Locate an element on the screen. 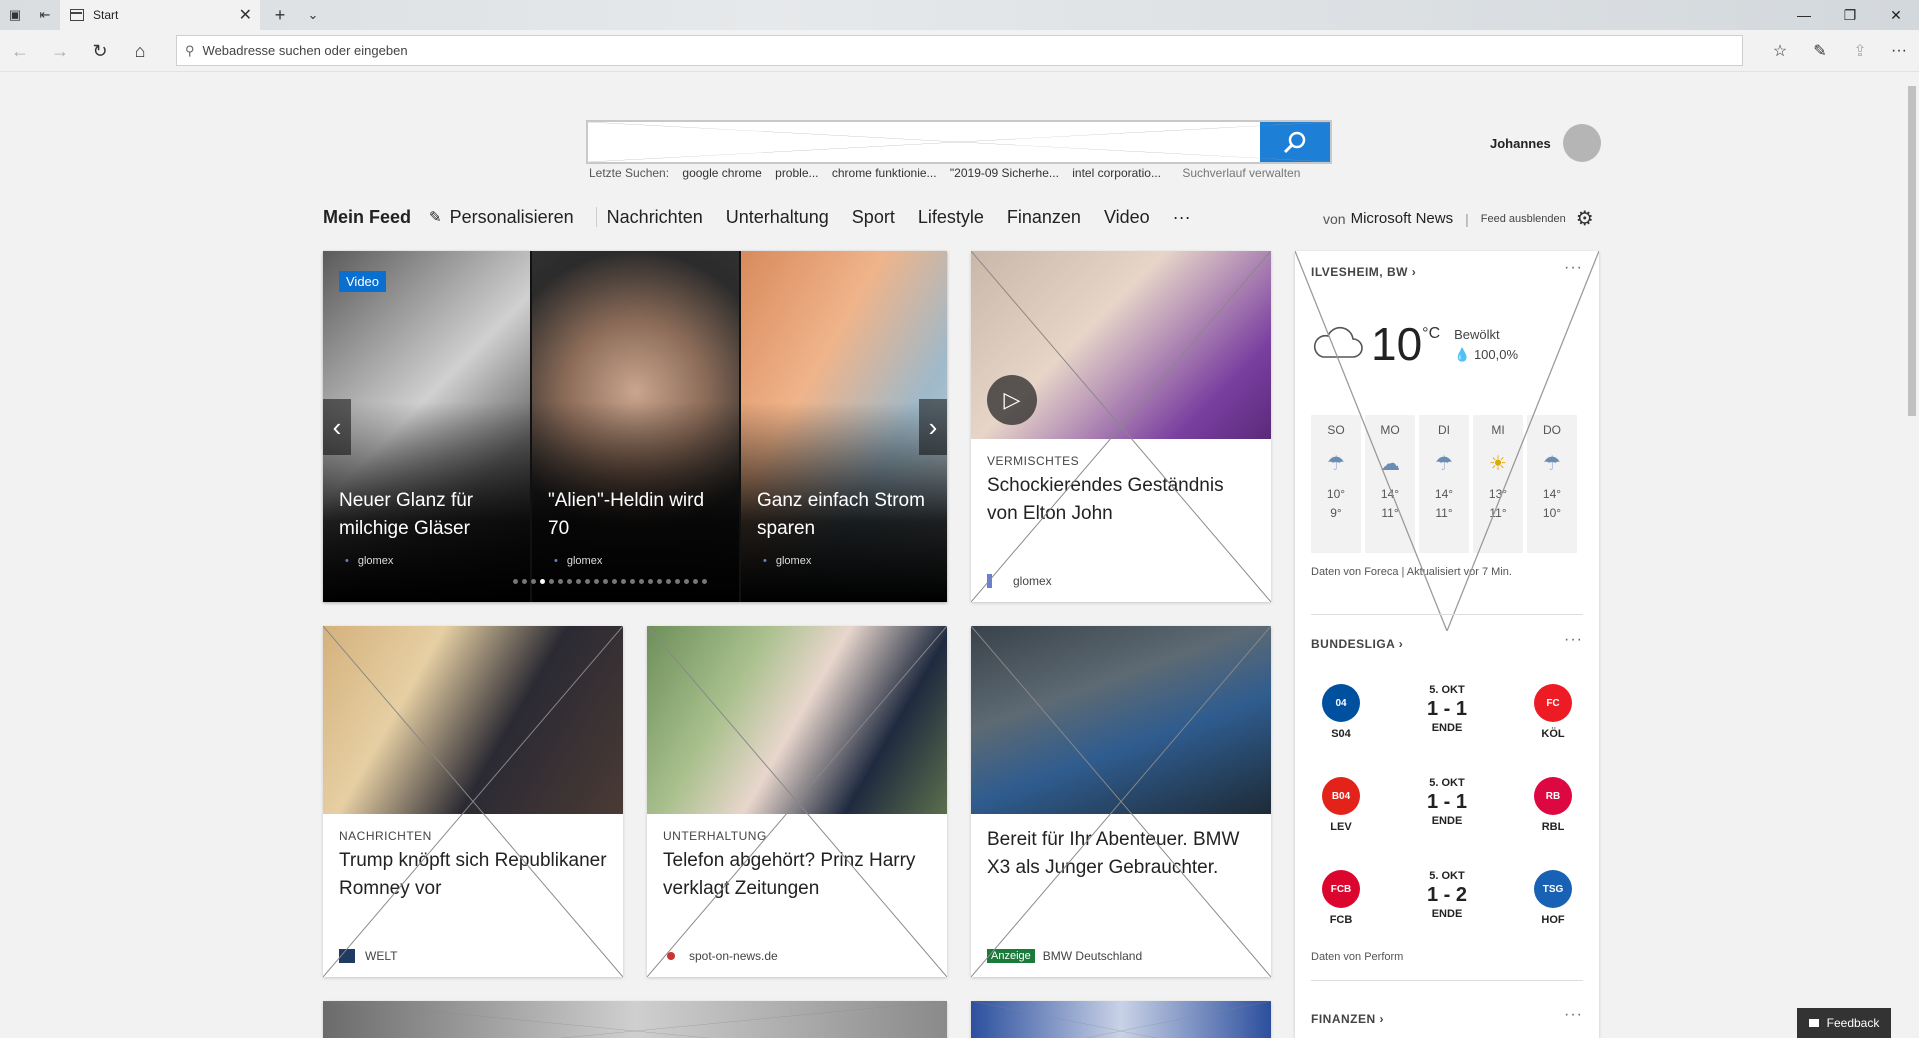 The image size is (1919, 1038). tab-actions-icon: ▣ is located at coordinates (15, 15).